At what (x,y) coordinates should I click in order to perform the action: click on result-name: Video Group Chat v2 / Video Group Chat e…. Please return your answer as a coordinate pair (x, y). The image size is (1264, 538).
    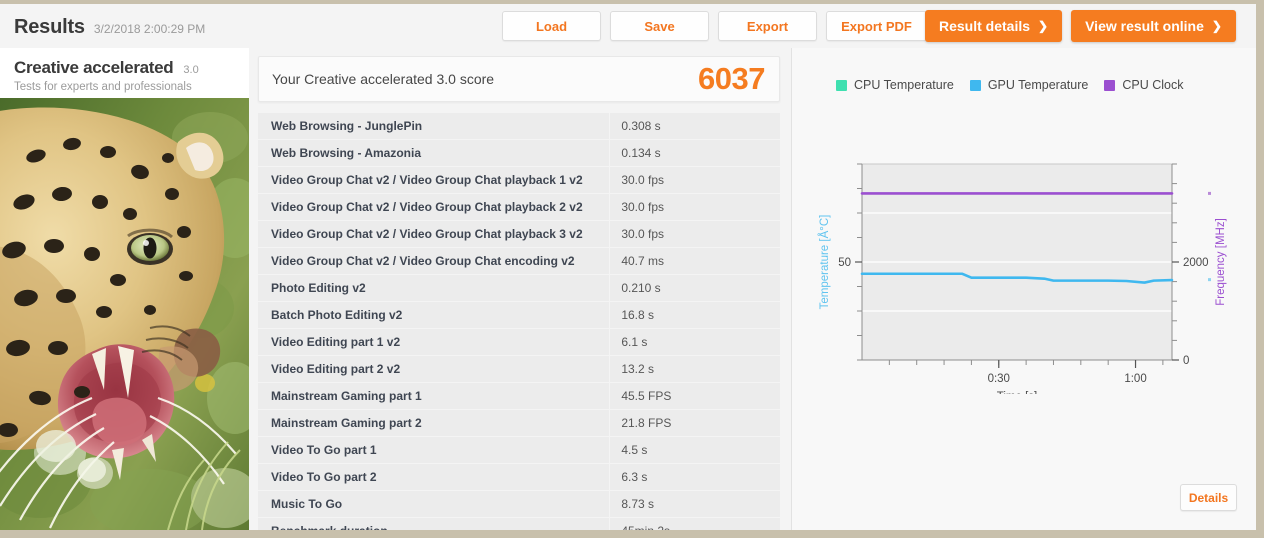
    Looking at the image, I should click on (434, 261).